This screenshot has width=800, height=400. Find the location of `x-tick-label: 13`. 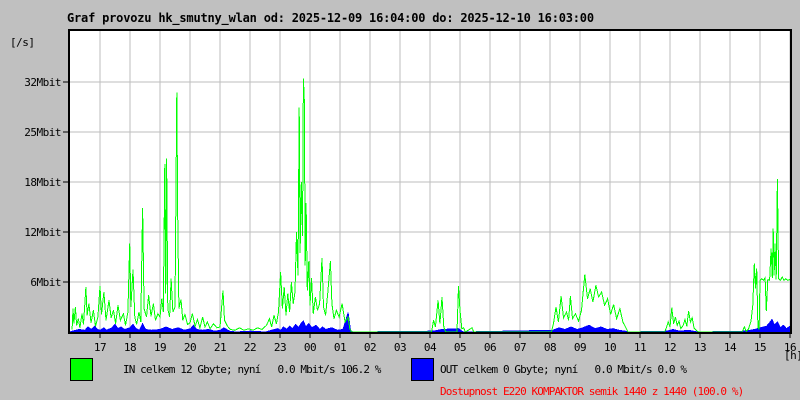

x-tick-label: 13 is located at coordinates (700, 347).